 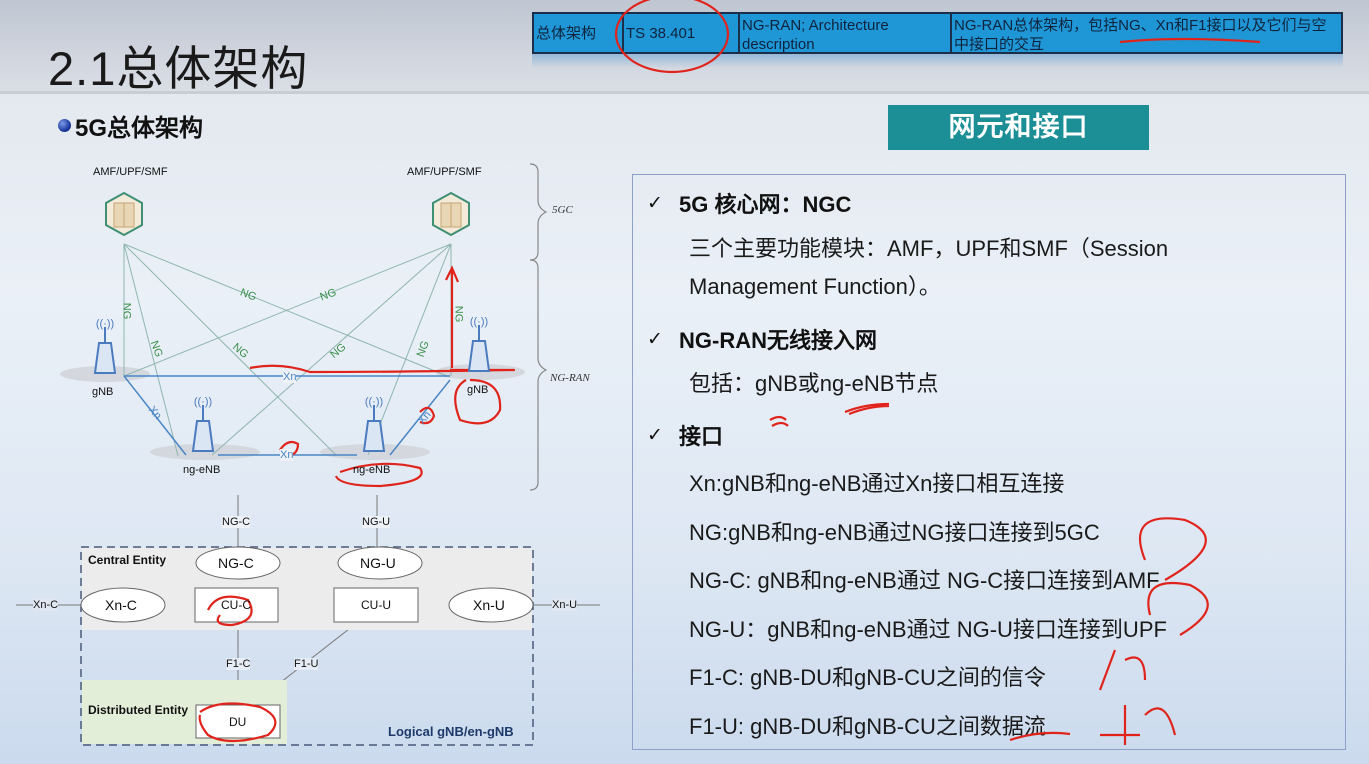 What do you see at coordinates (127, 560) in the screenshot?
I see `central-entity-label: Central Entity` at bounding box center [127, 560].